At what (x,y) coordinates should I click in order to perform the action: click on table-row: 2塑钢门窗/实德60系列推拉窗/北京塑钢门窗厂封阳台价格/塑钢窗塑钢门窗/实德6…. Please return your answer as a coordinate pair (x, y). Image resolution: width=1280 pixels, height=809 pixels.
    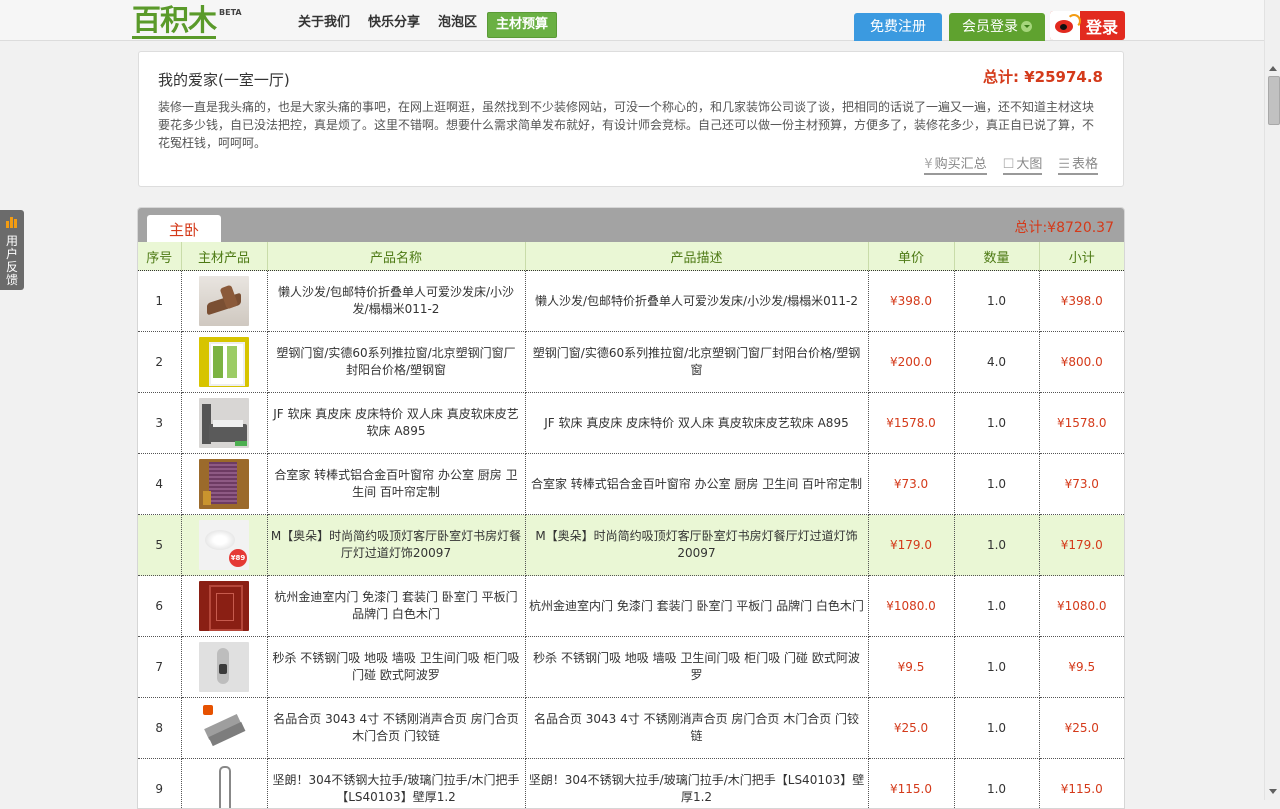
    Looking at the image, I should click on (631, 362).